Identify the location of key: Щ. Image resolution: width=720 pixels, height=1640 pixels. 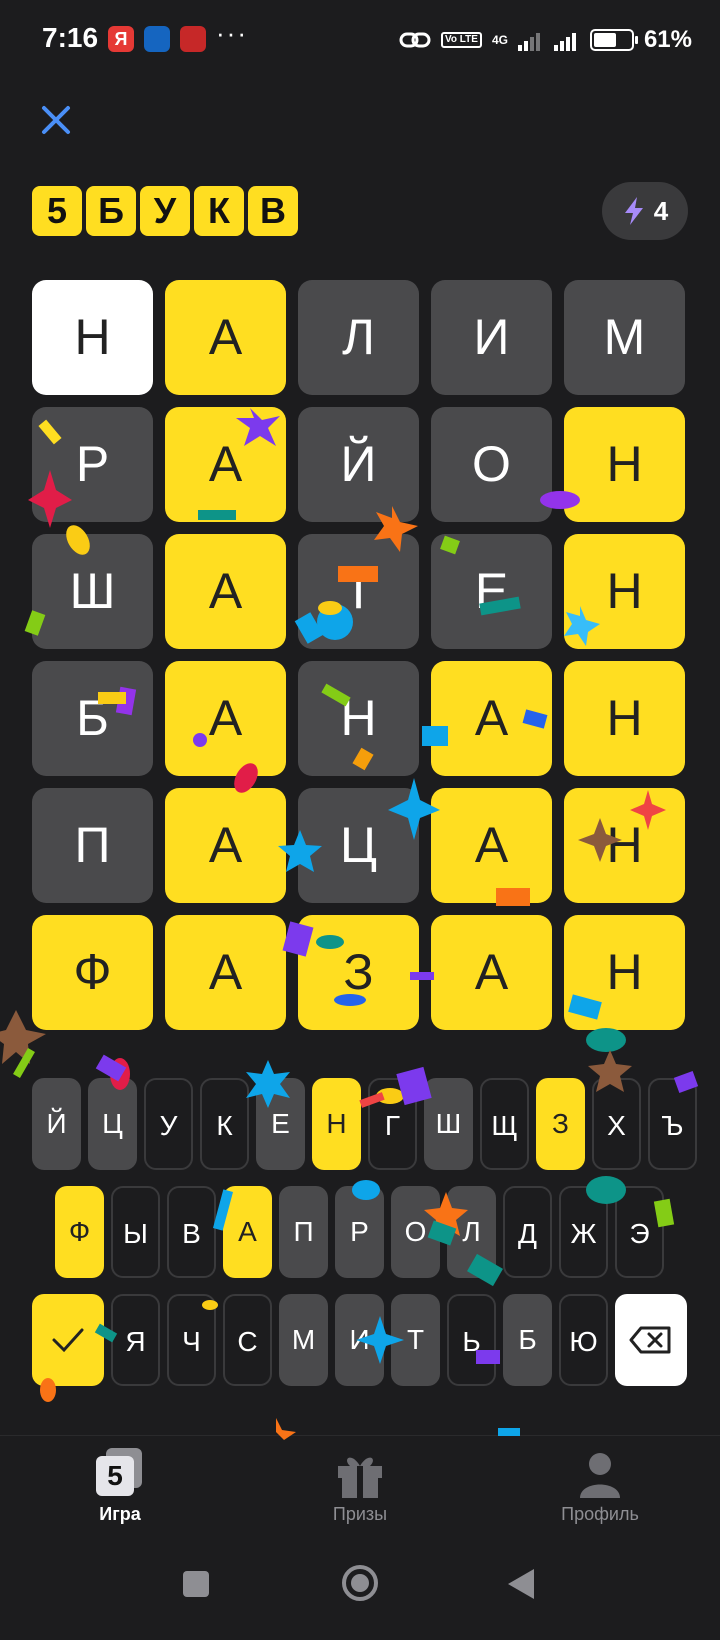
(504, 1124).